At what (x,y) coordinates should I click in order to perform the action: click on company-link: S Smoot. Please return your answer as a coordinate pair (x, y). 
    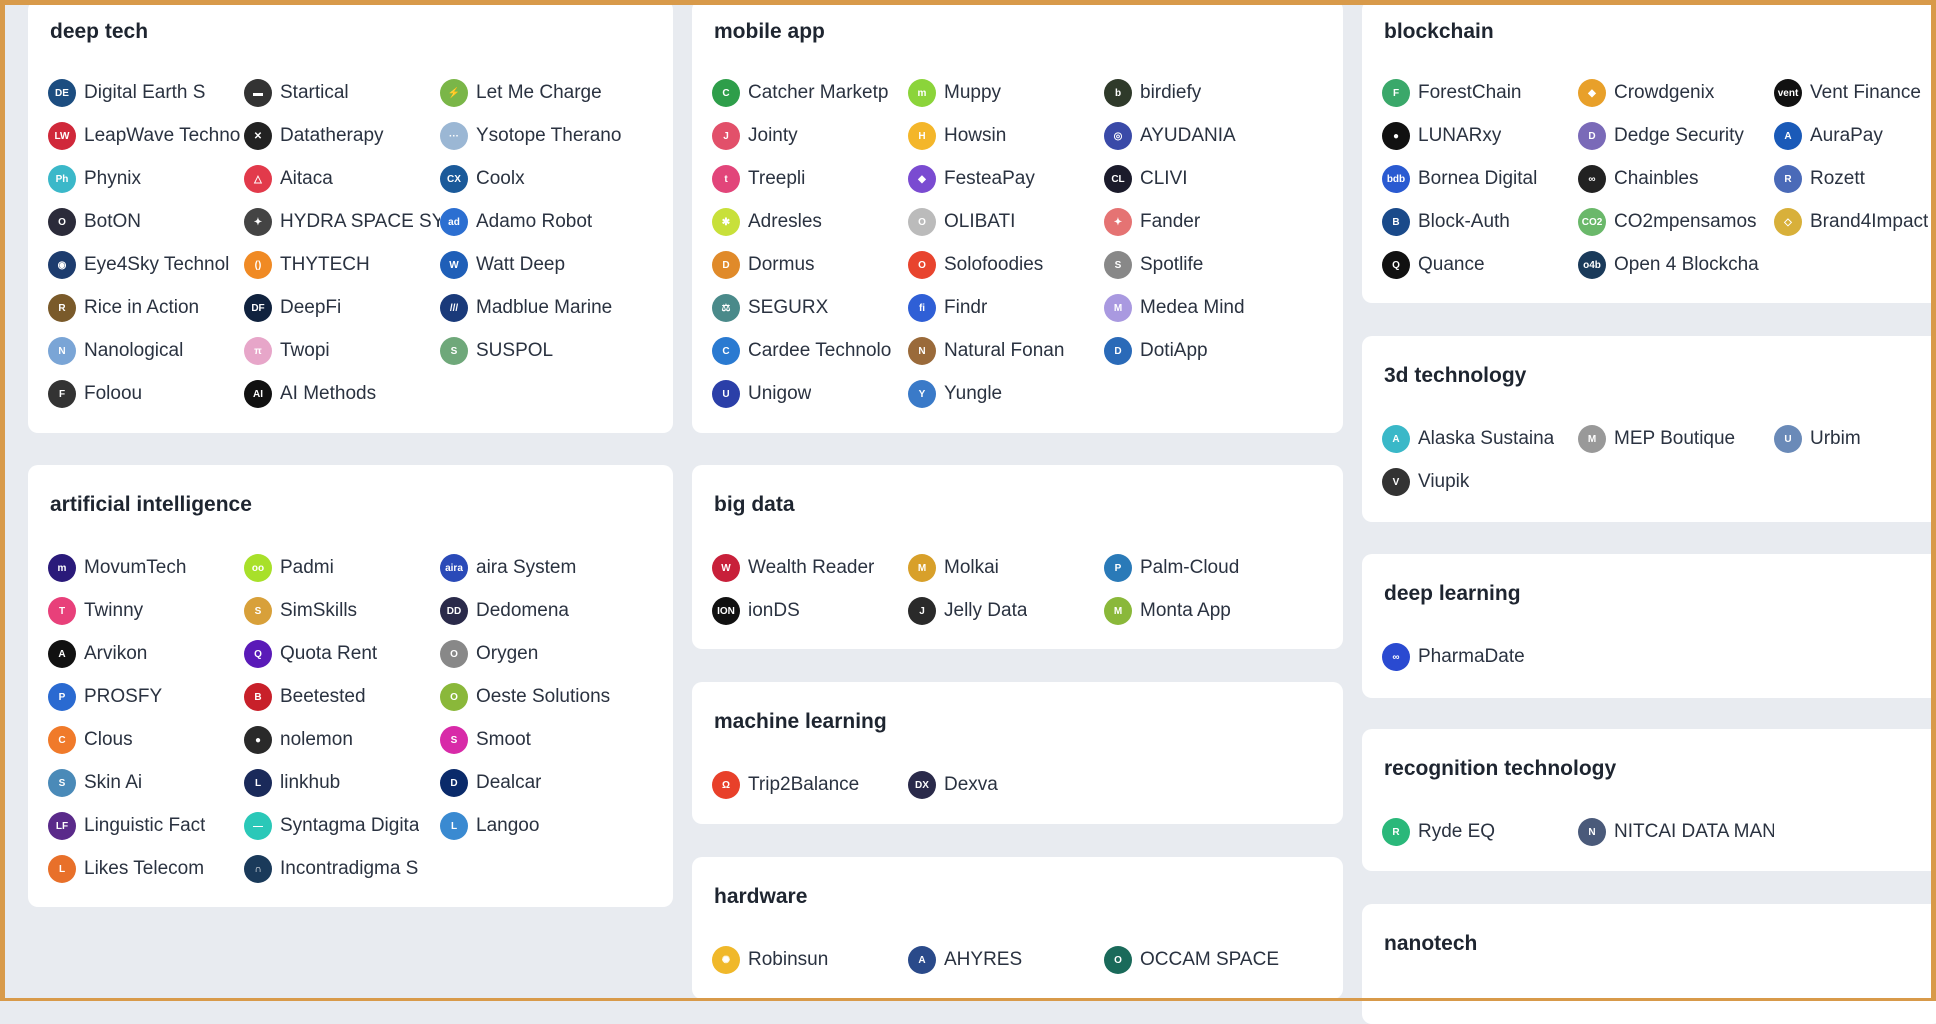
    Looking at the image, I should click on (485, 740).